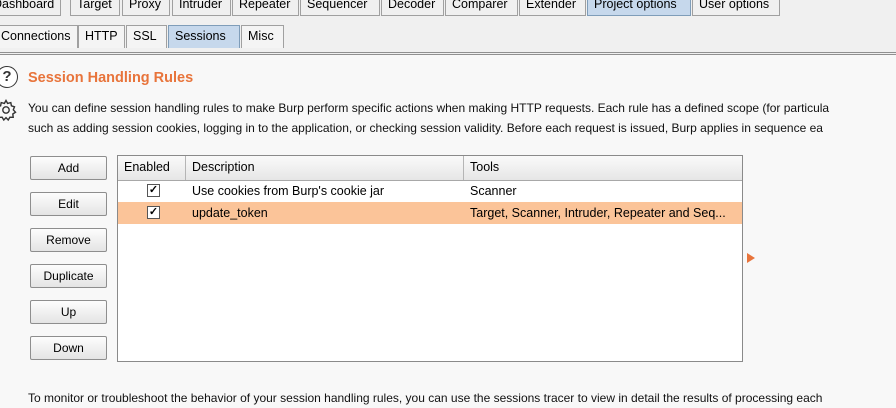 This screenshot has width=896, height=408. Describe the element at coordinates (39, 36) in the screenshot. I see `subtab-connections: Connections` at that location.